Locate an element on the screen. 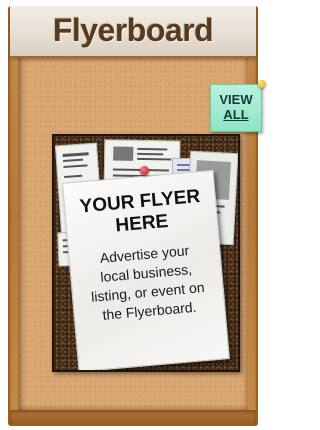 This screenshot has width=320, height=430. view-all-button: VIEW ALL is located at coordinates (236, 108).